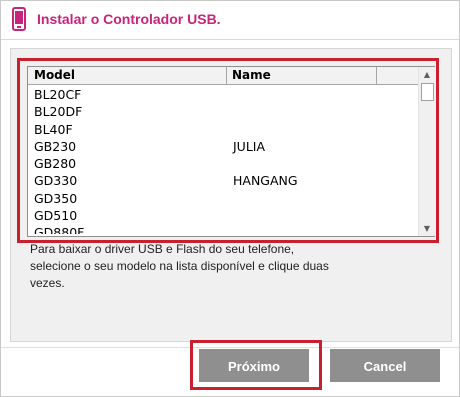 This screenshot has width=460, height=397. I want to click on phone-icon, so click(19, 19).